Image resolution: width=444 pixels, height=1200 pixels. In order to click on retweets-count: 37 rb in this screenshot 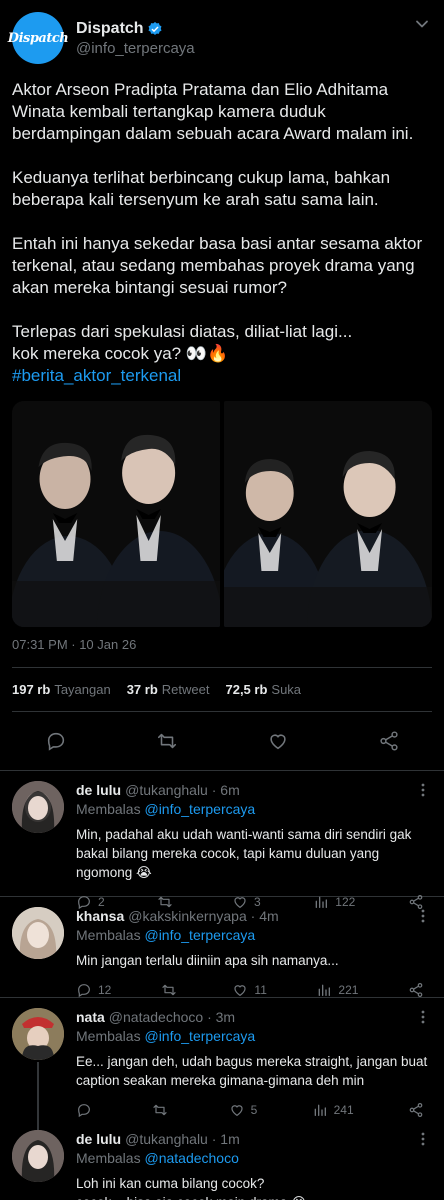, I will do `click(142, 689)`.